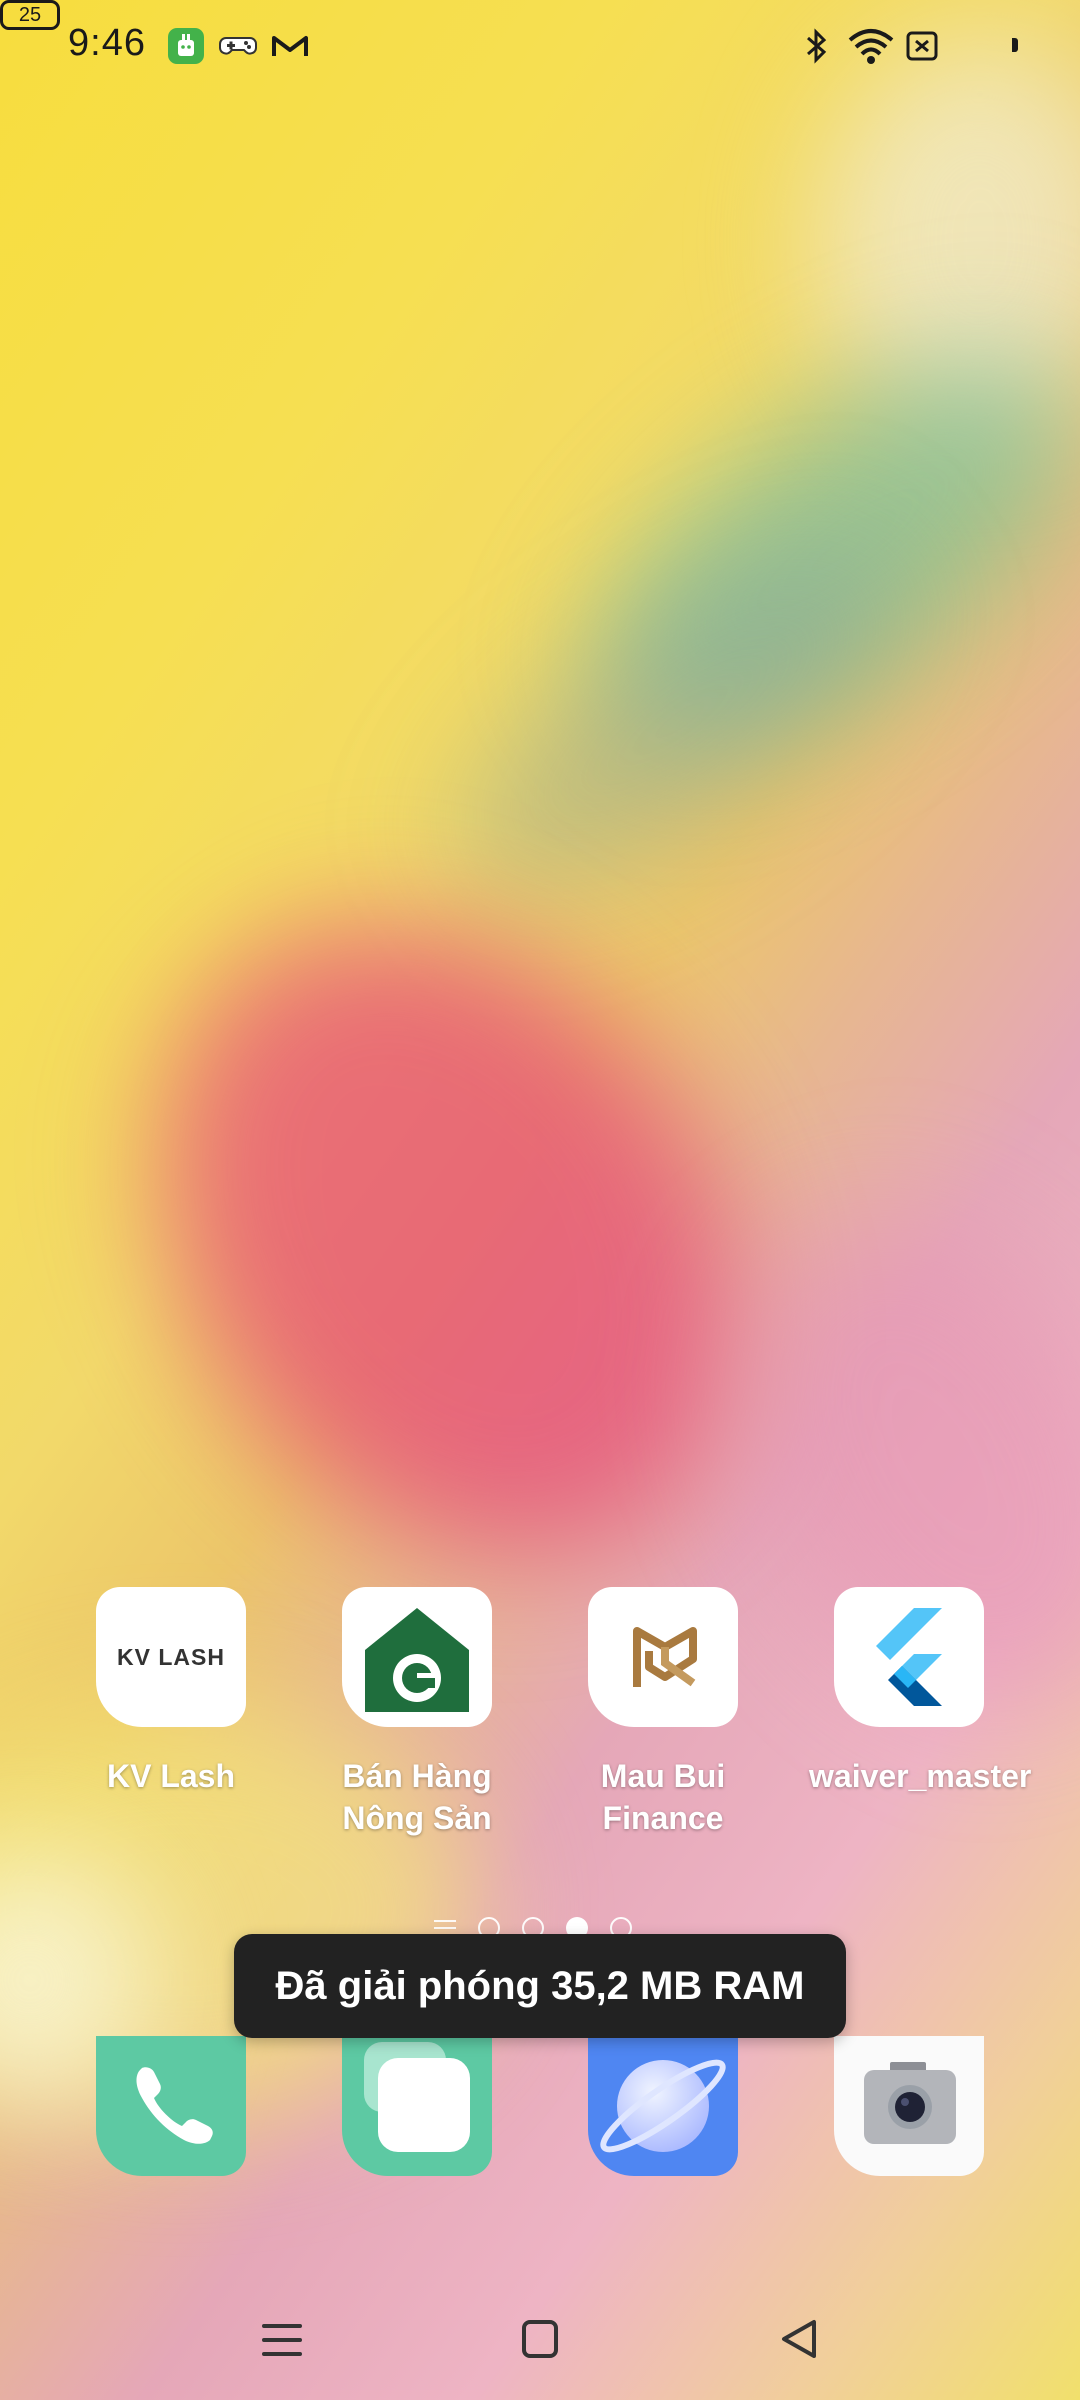  I want to click on gmail-icon, so click(290, 46).